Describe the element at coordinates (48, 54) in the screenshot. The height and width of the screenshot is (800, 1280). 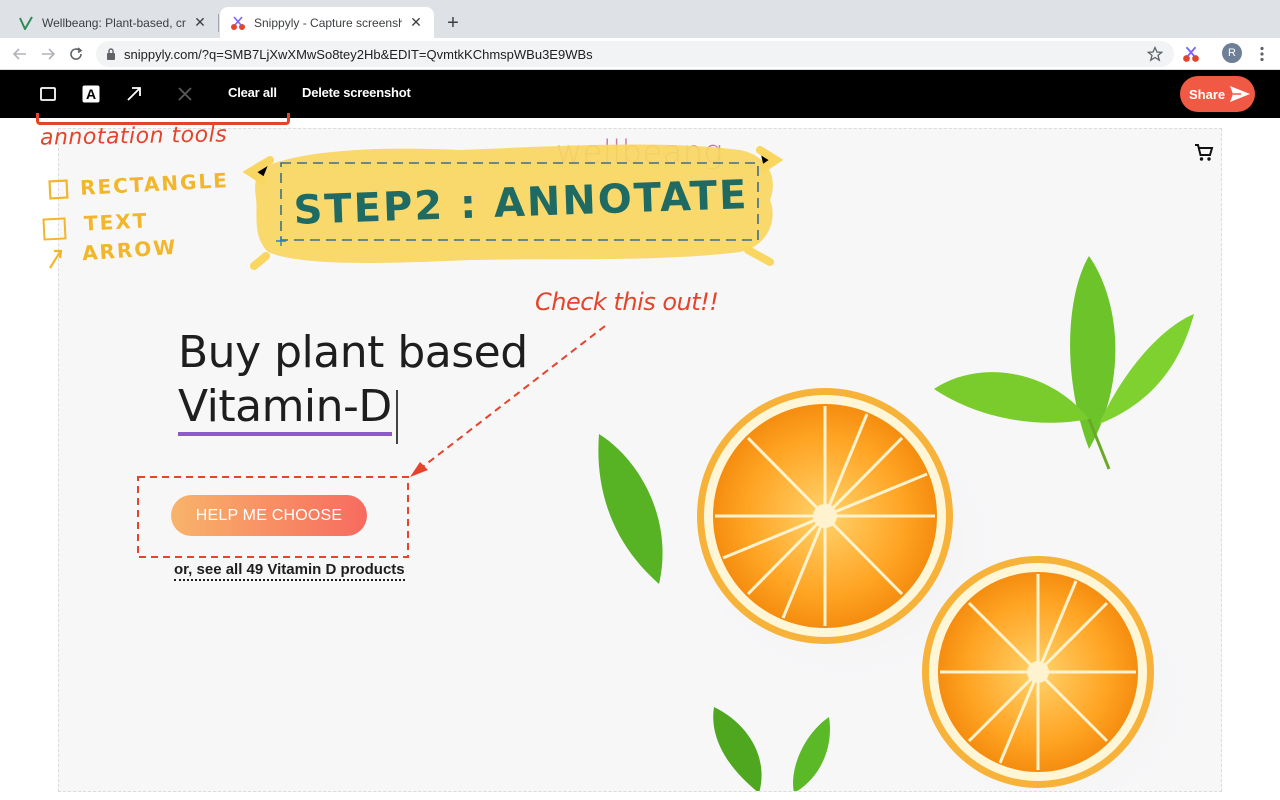
I see `forward-arrow-icon` at that location.